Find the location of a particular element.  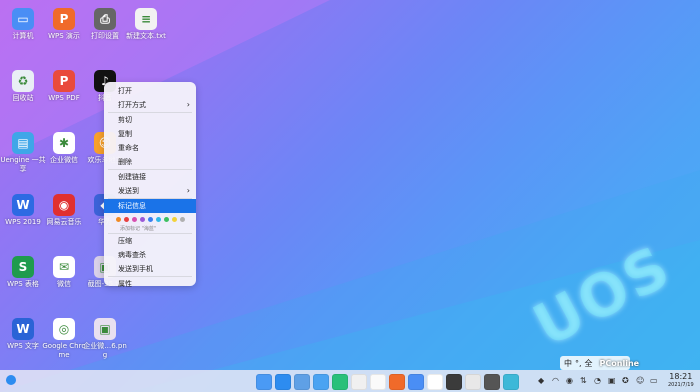

desktop-icon: P WPS PDF is located at coordinates (64, 86).